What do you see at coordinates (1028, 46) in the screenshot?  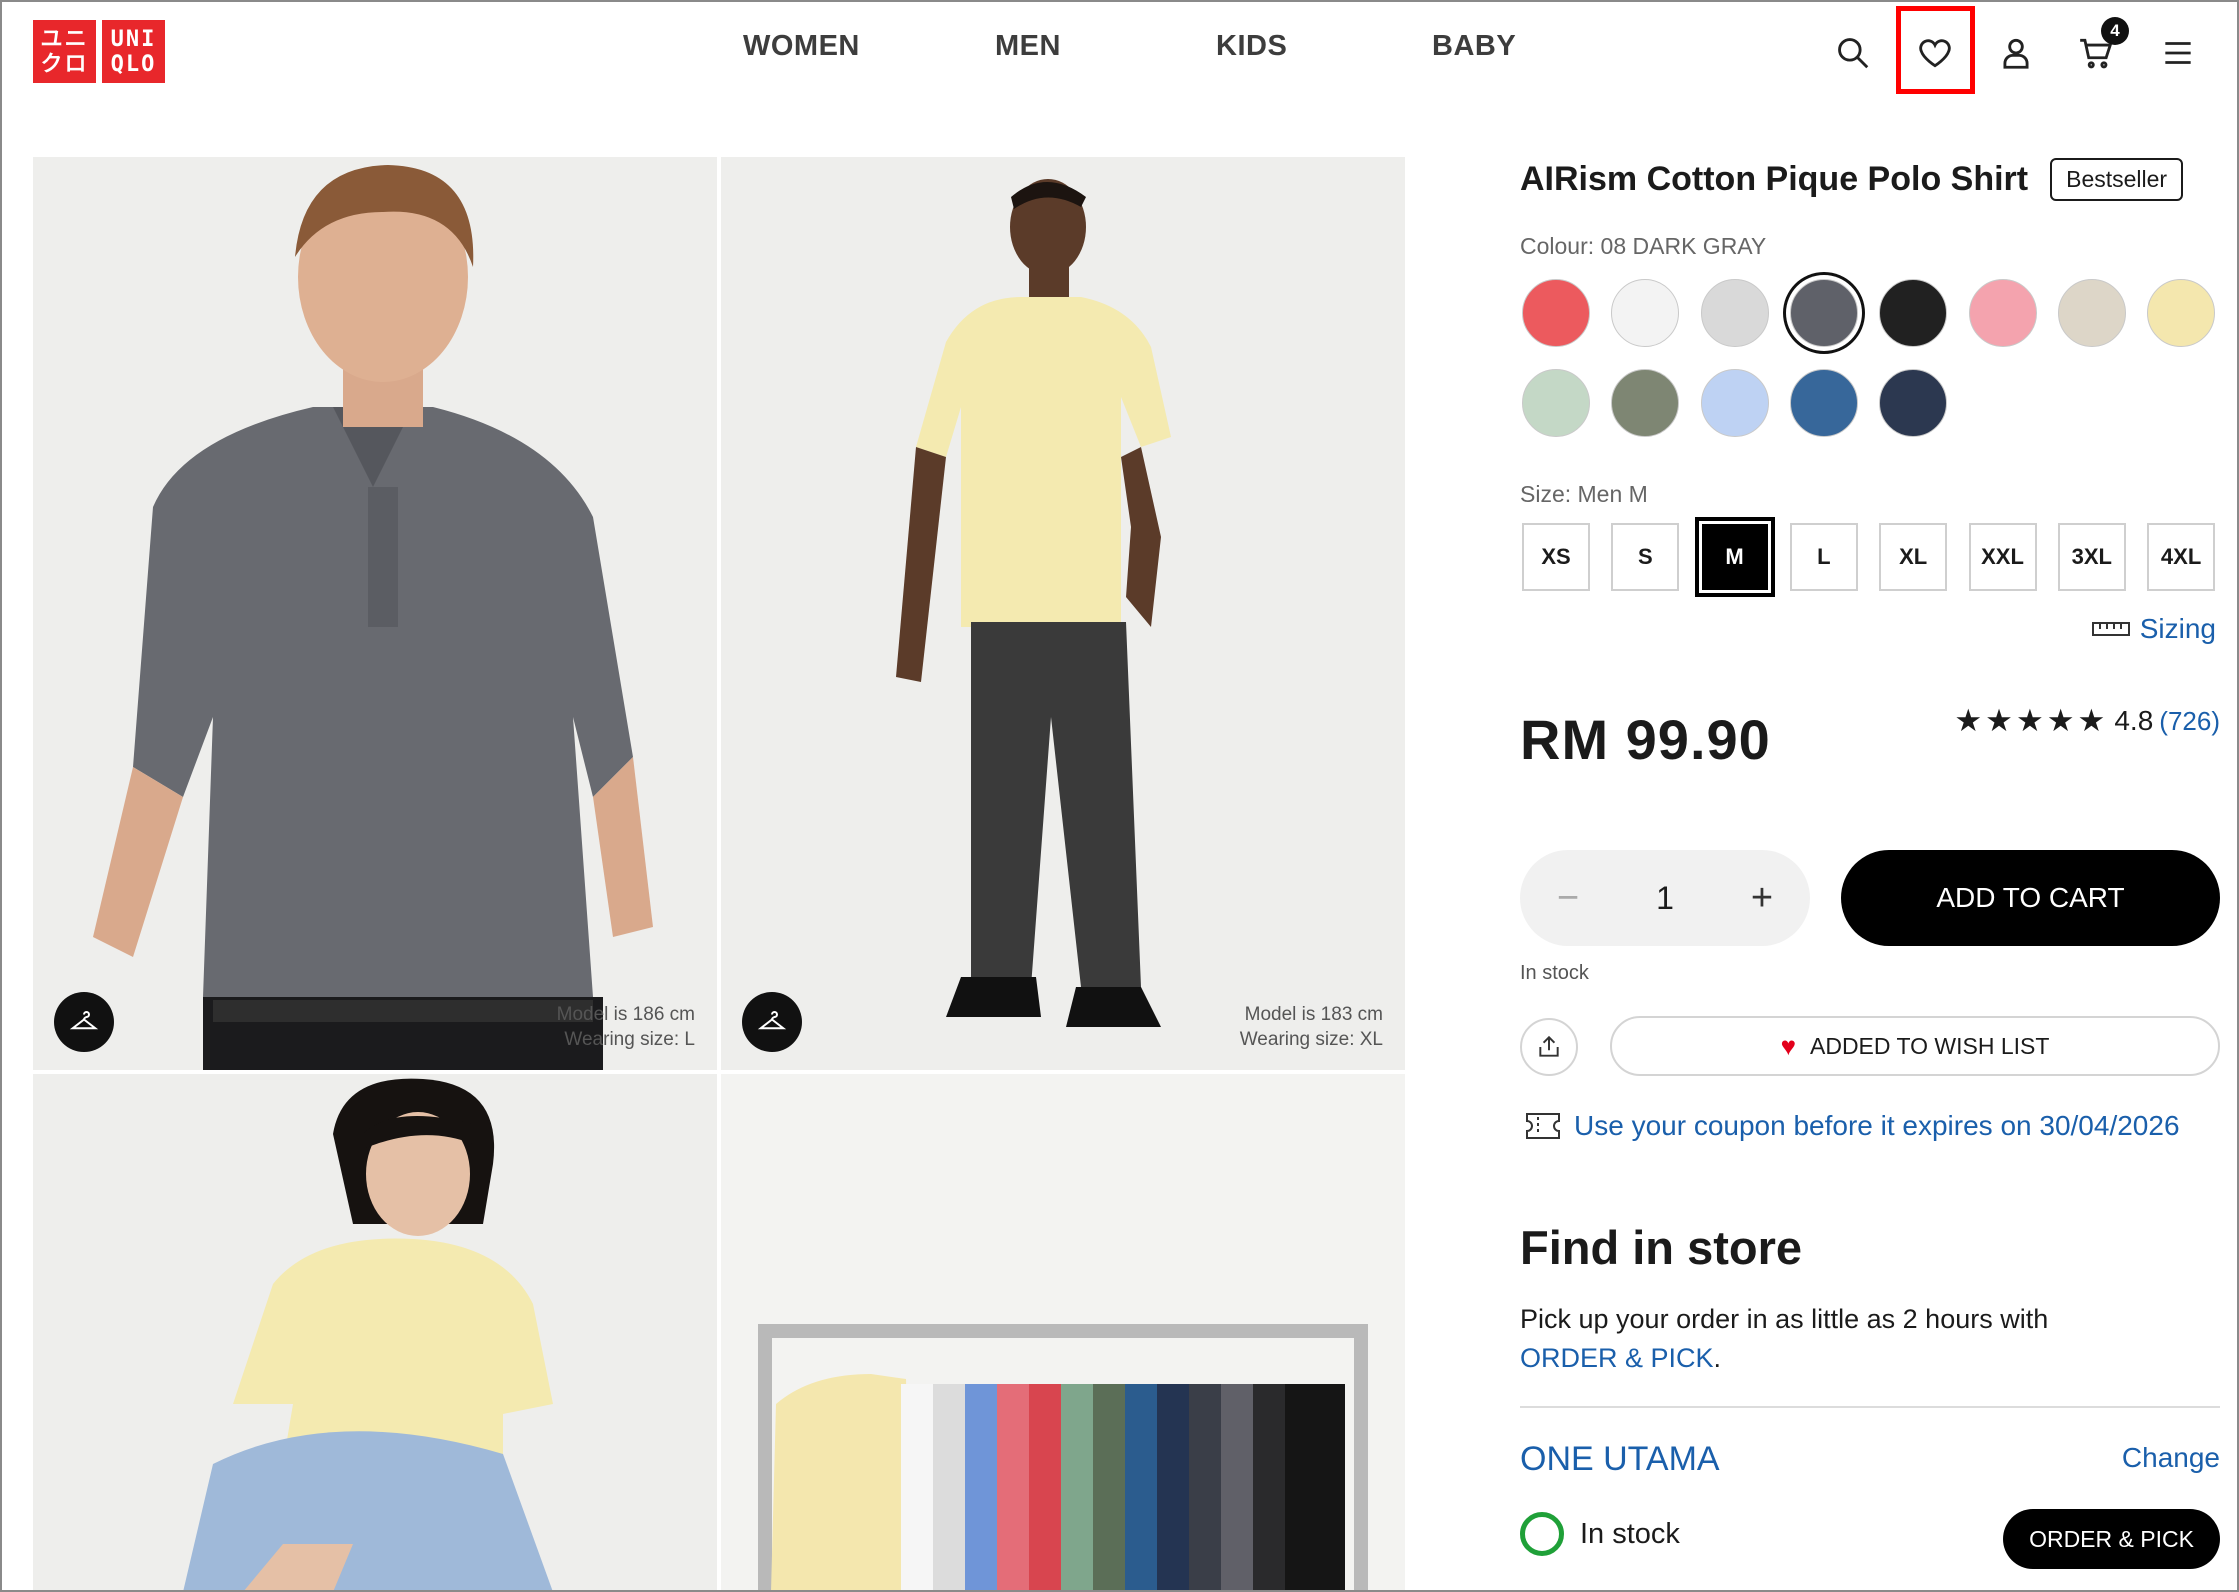 I see `nav-men: MEN` at bounding box center [1028, 46].